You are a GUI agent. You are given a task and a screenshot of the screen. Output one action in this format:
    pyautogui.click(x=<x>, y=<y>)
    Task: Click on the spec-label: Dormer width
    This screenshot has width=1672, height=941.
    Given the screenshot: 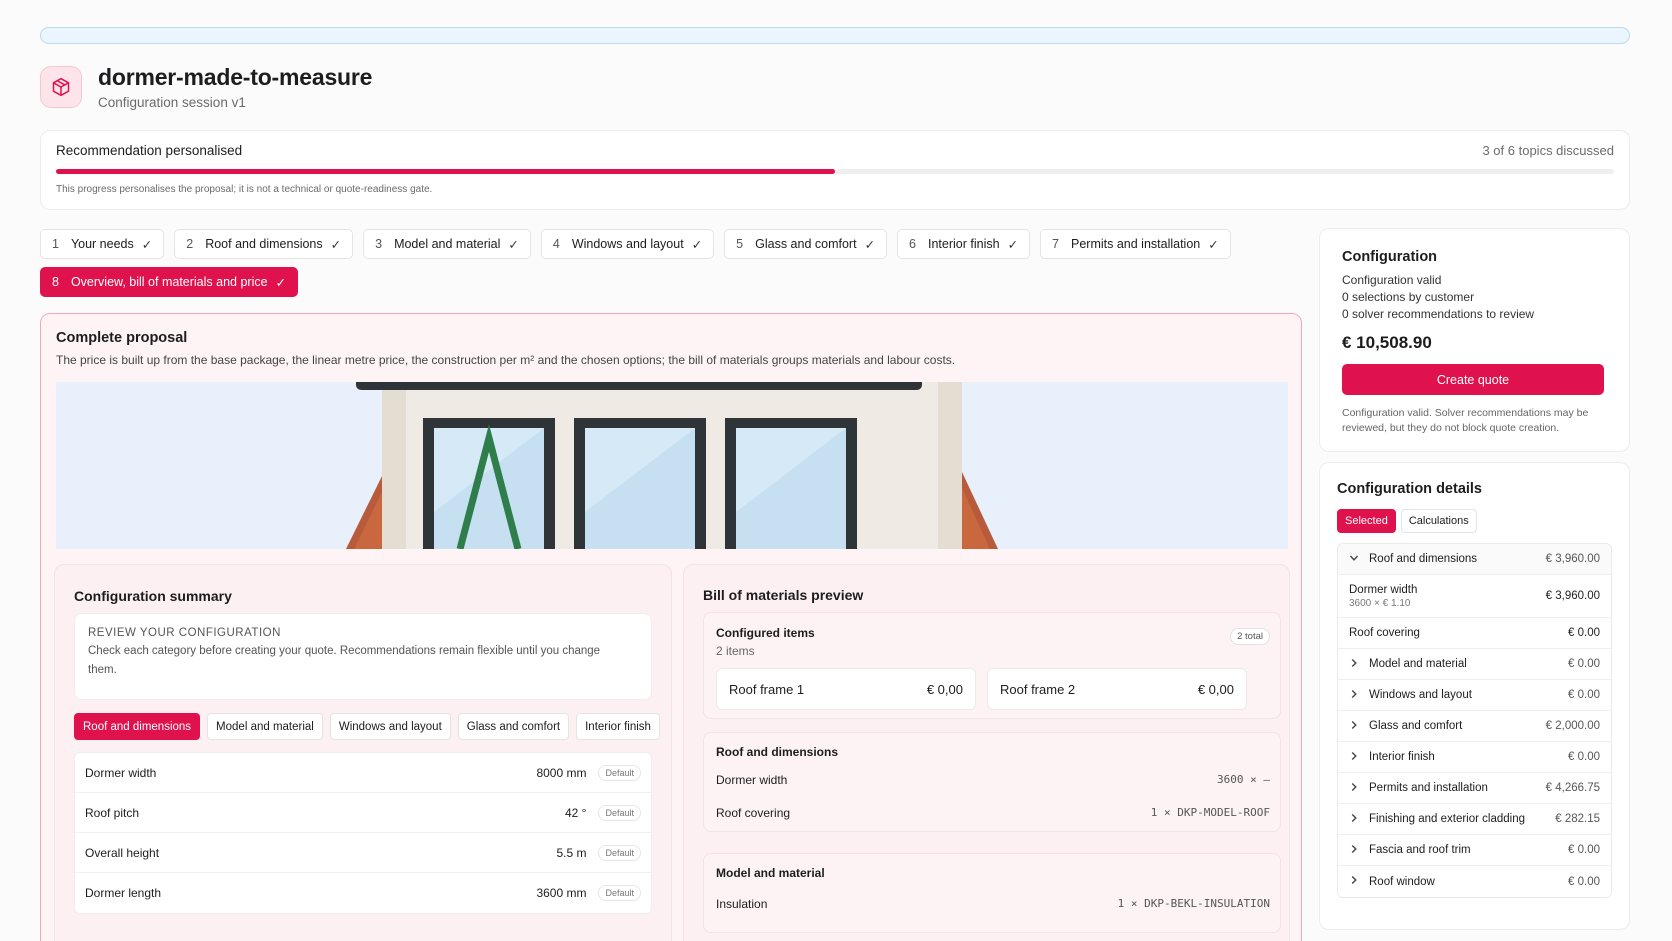 What is the action you would take?
    pyautogui.click(x=121, y=772)
    